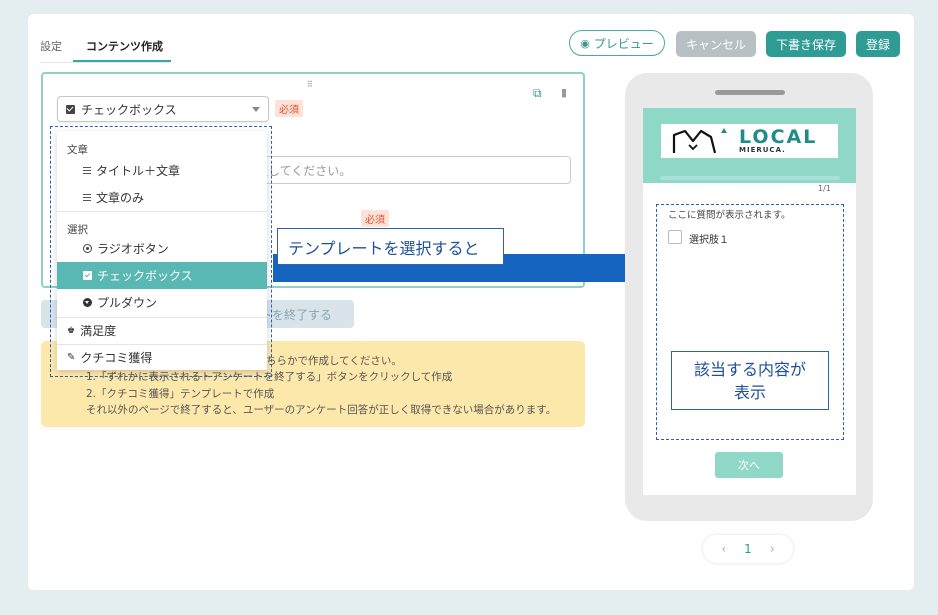 This screenshot has width=938, height=615. What do you see at coordinates (334, 361) in the screenshot?
I see `notice-line-1: ちらかで作成してください。` at bounding box center [334, 361].